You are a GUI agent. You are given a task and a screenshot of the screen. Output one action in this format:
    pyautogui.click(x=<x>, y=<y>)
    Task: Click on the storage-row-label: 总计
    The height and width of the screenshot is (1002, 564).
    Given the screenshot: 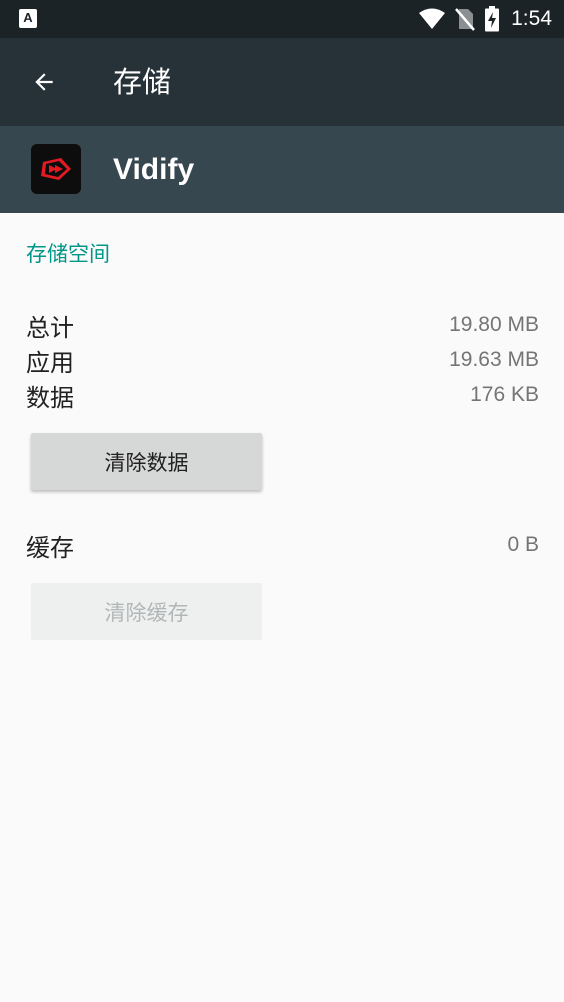 What is the action you would take?
    pyautogui.click(x=50, y=327)
    